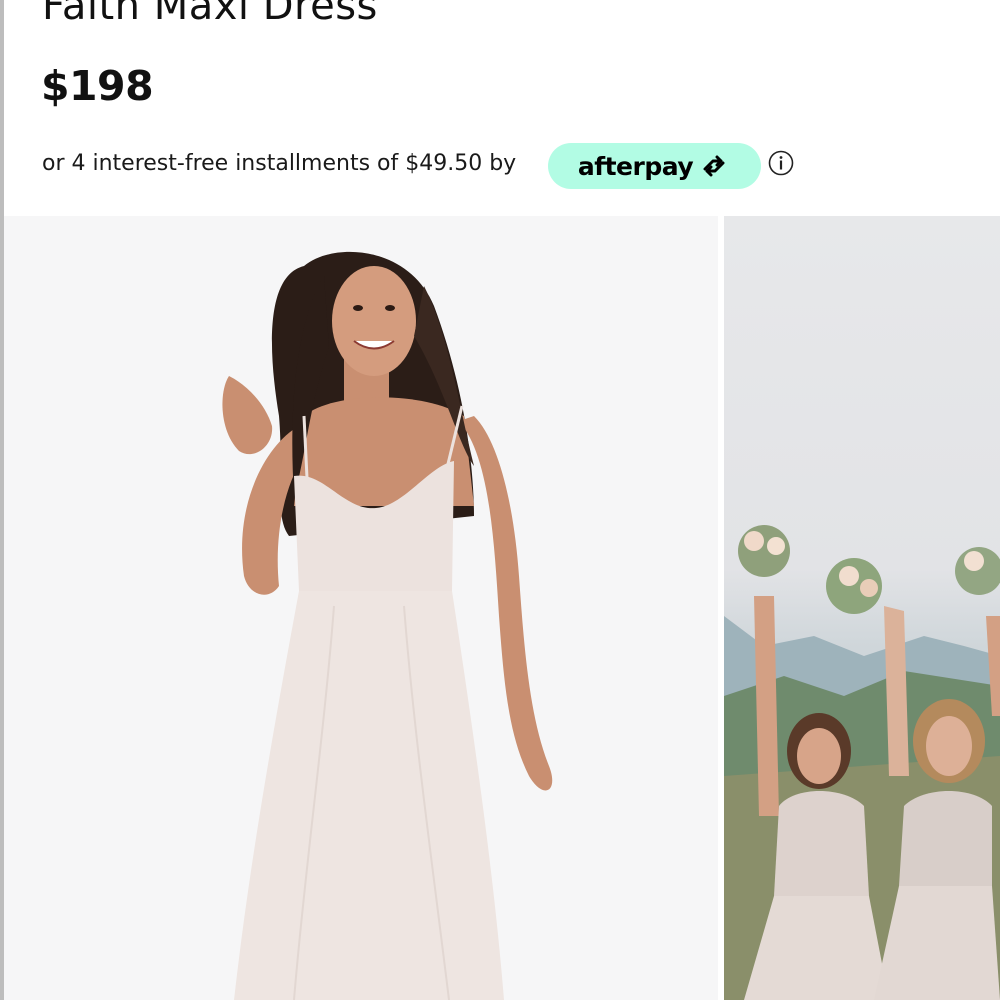  I want to click on info-icon, so click(781, 163).